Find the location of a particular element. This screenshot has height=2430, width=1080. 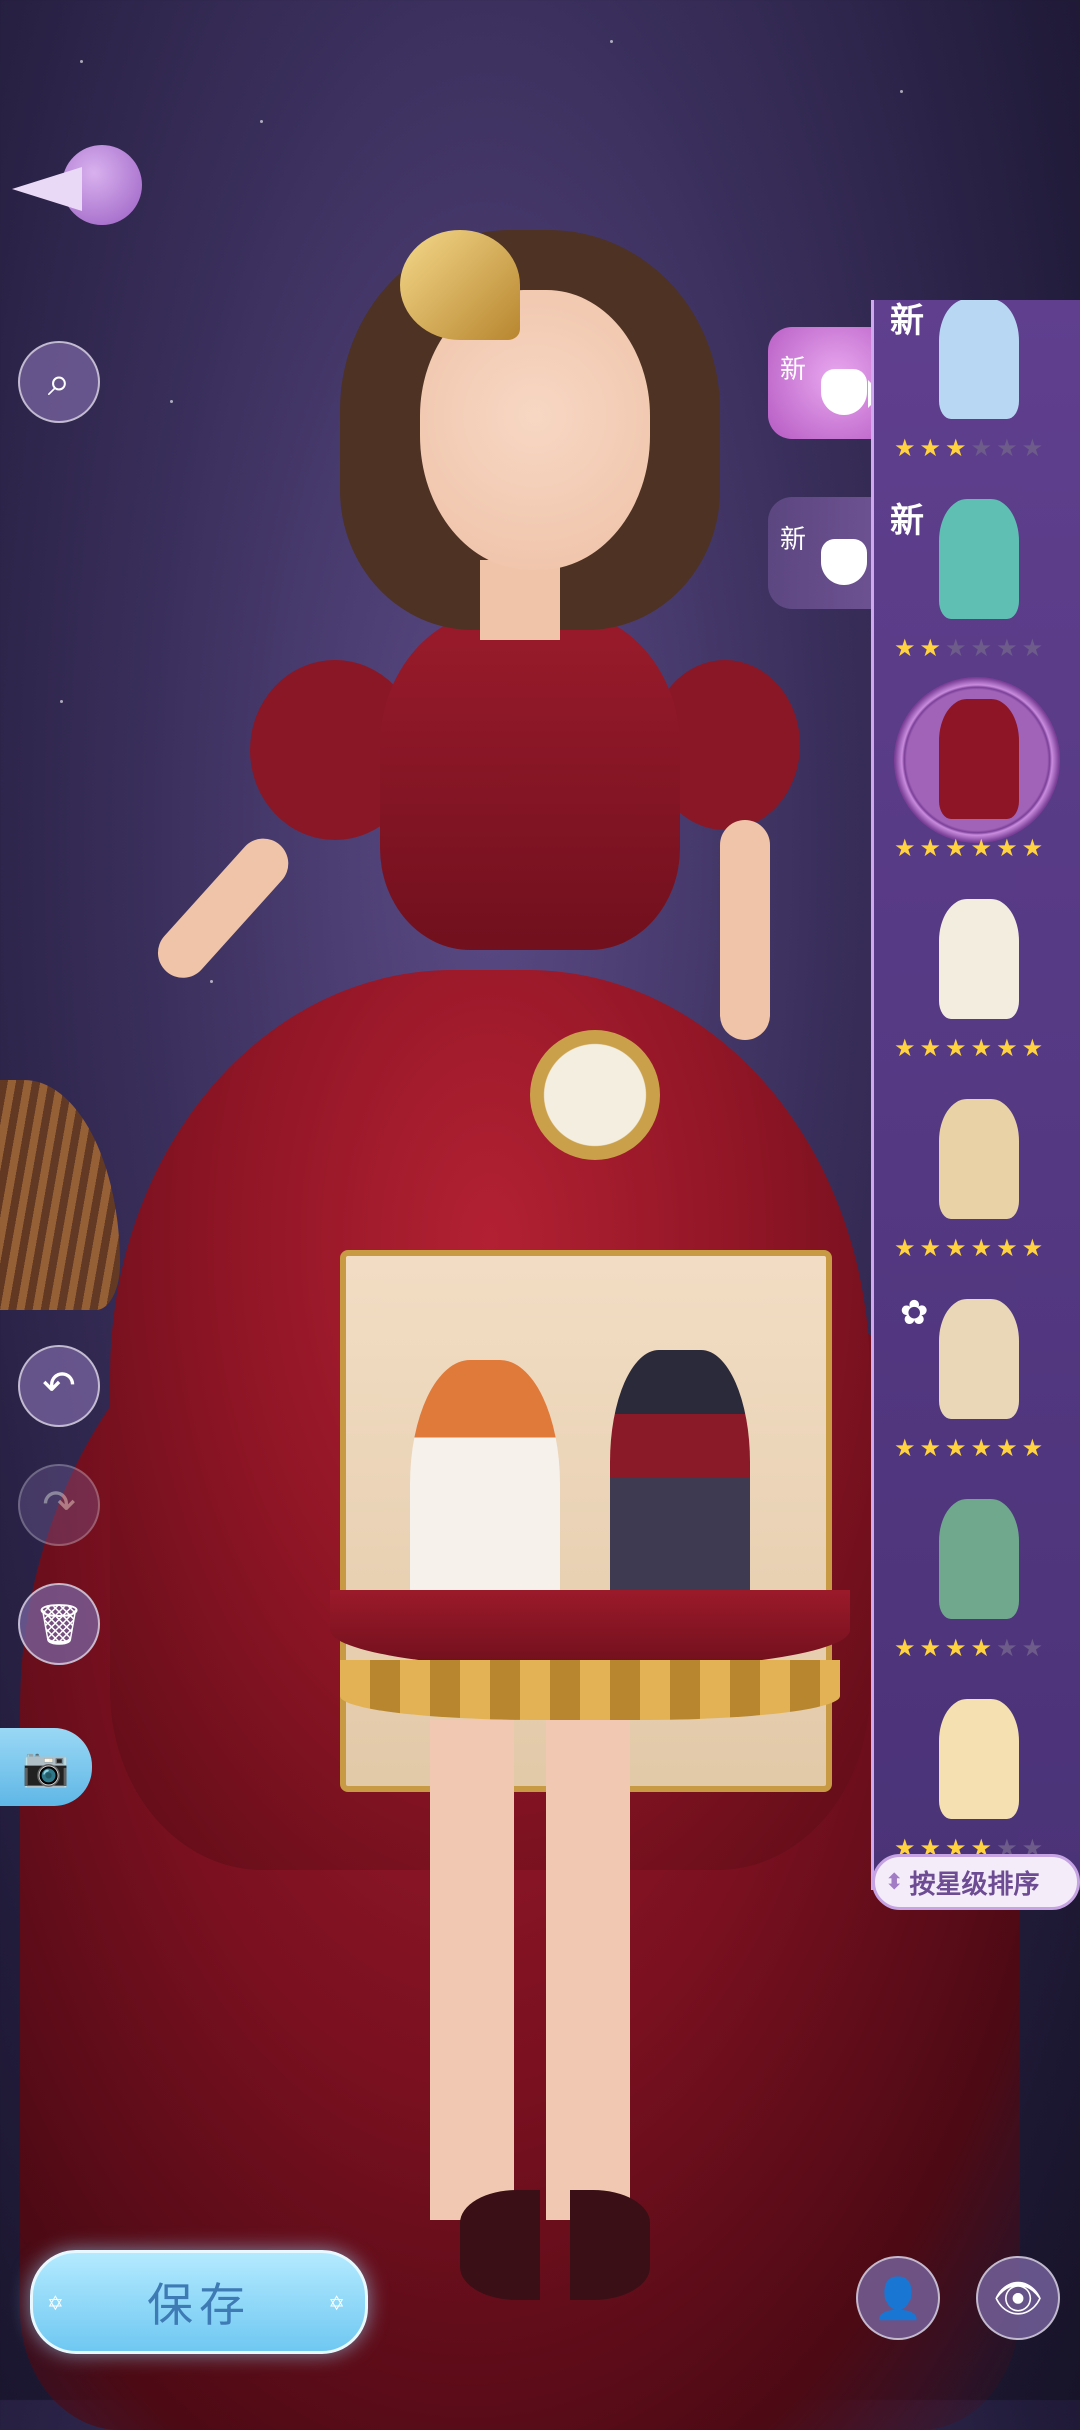

back-button is located at coordinates (77, 190).